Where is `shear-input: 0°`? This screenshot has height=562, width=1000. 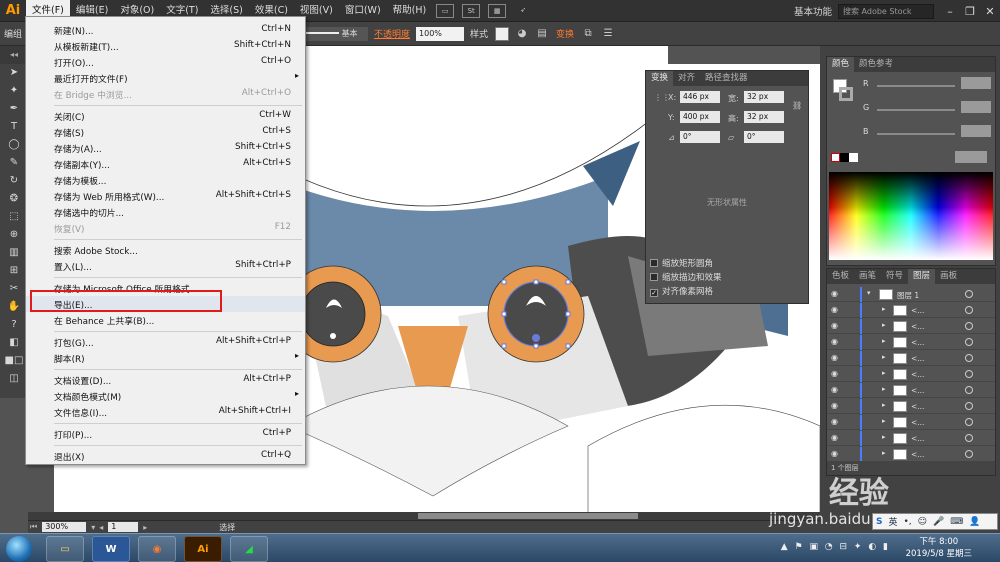 shear-input: 0° is located at coordinates (764, 137).